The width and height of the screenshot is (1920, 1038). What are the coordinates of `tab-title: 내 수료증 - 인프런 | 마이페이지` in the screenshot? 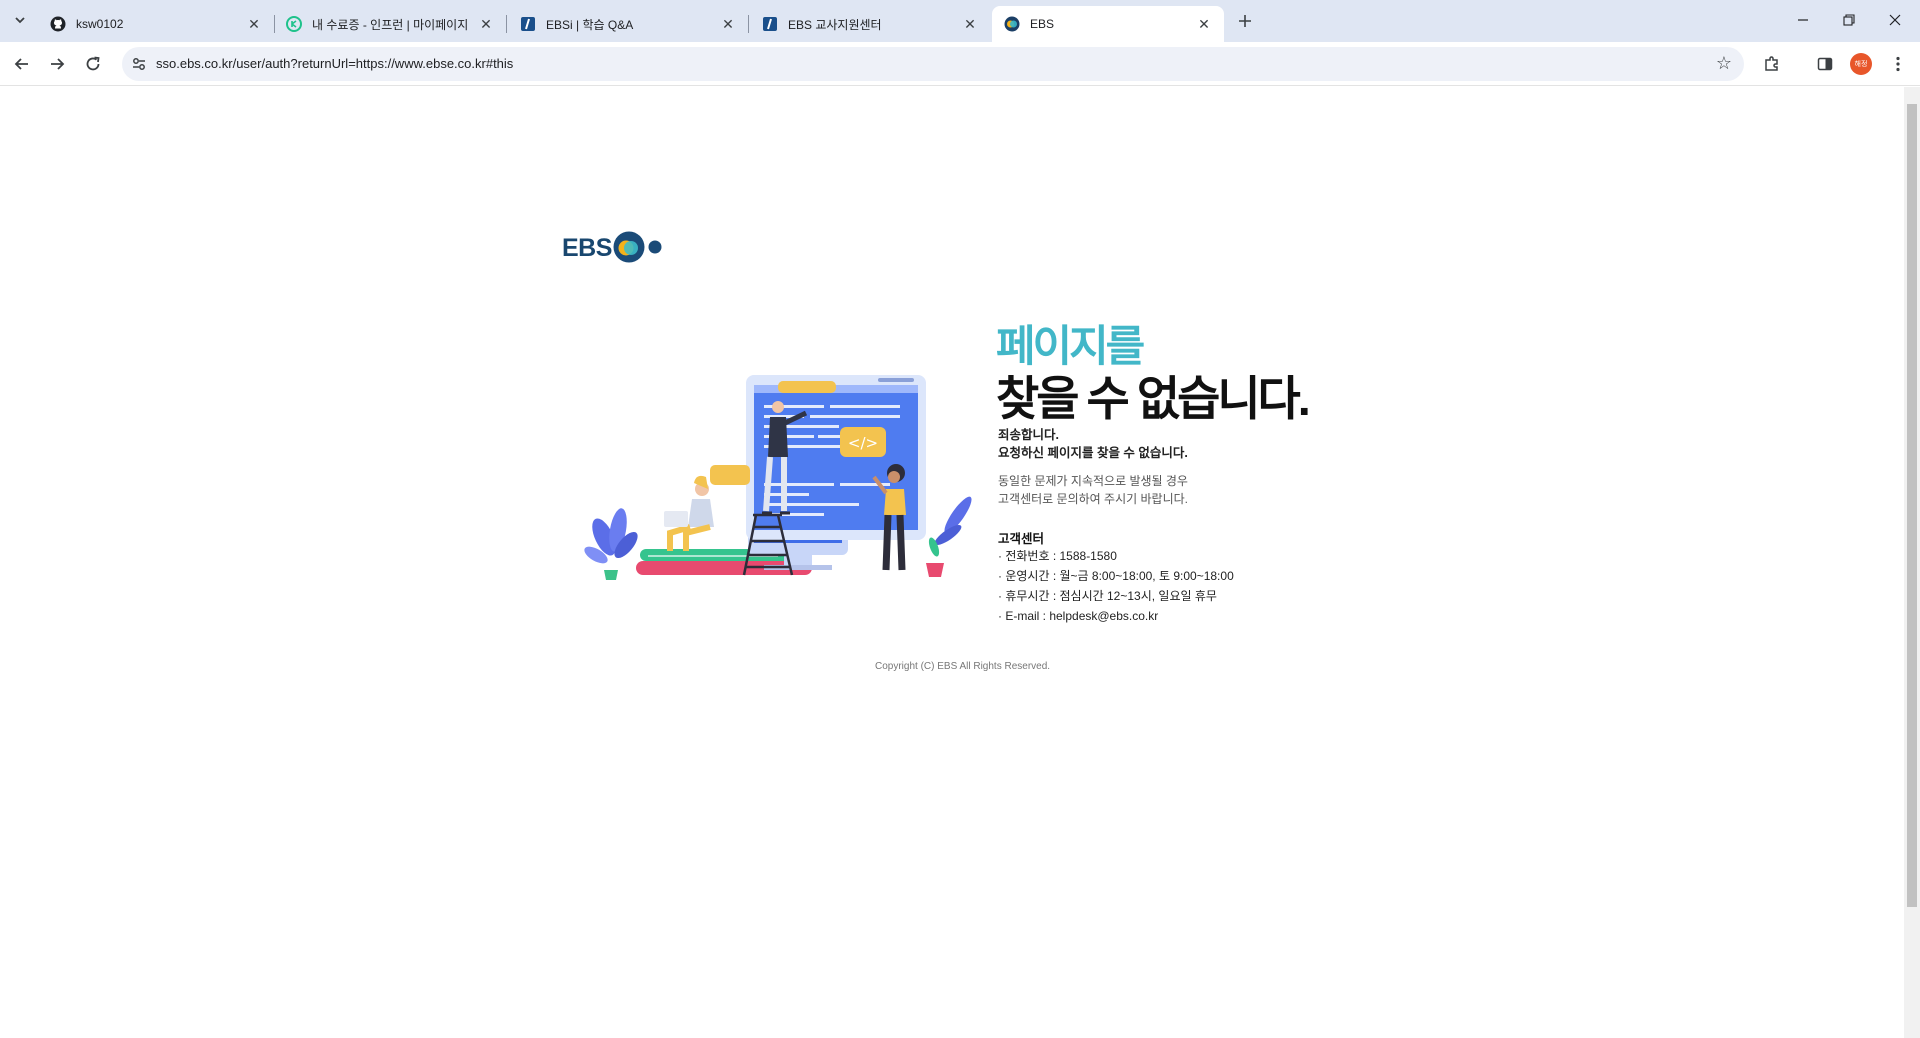 It's located at (390, 24).